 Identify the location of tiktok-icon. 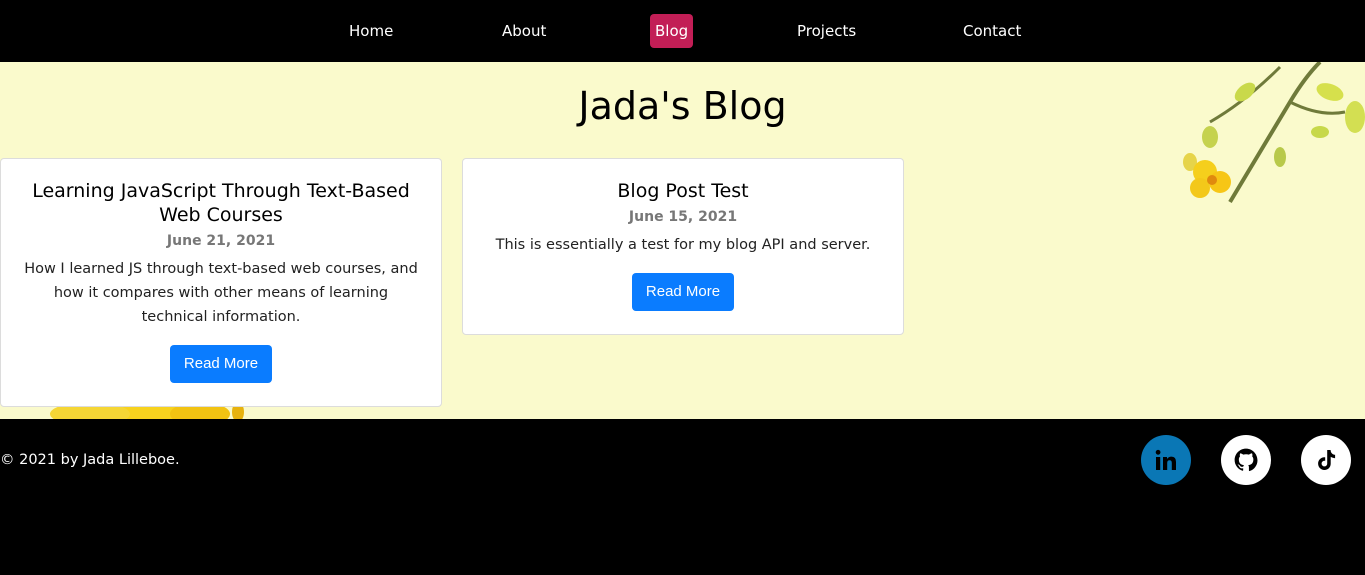
(1327, 460).